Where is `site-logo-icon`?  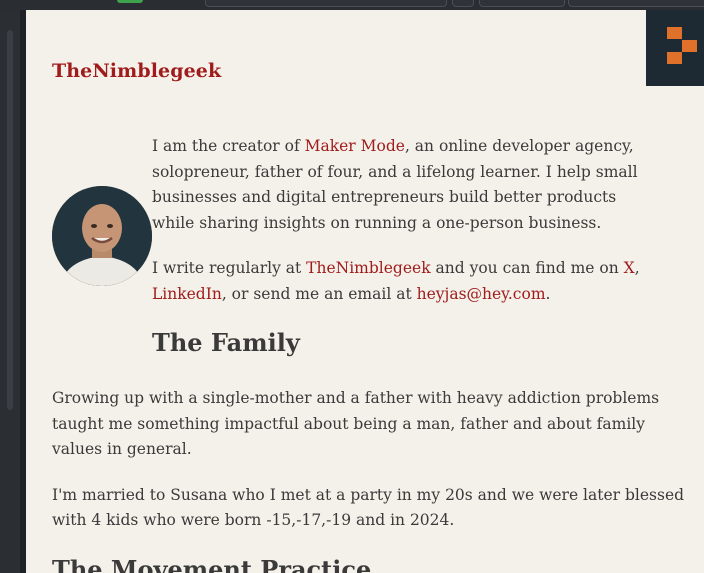 site-logo-icon is located at coordinates (675, 48).